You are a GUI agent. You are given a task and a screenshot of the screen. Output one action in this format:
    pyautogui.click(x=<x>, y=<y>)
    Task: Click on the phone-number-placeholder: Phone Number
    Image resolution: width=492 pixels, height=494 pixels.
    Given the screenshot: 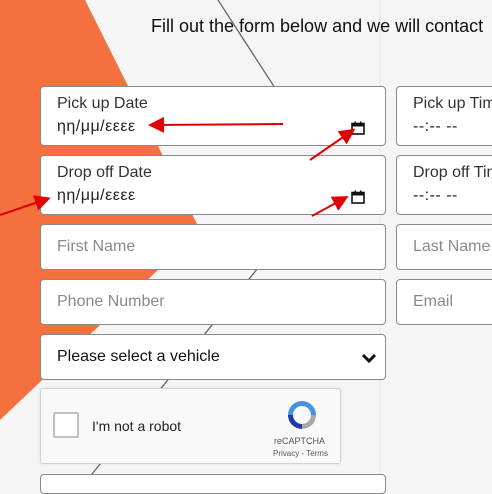 What is the action you would take?
    pyautogui.click(x=111, y=301)
    